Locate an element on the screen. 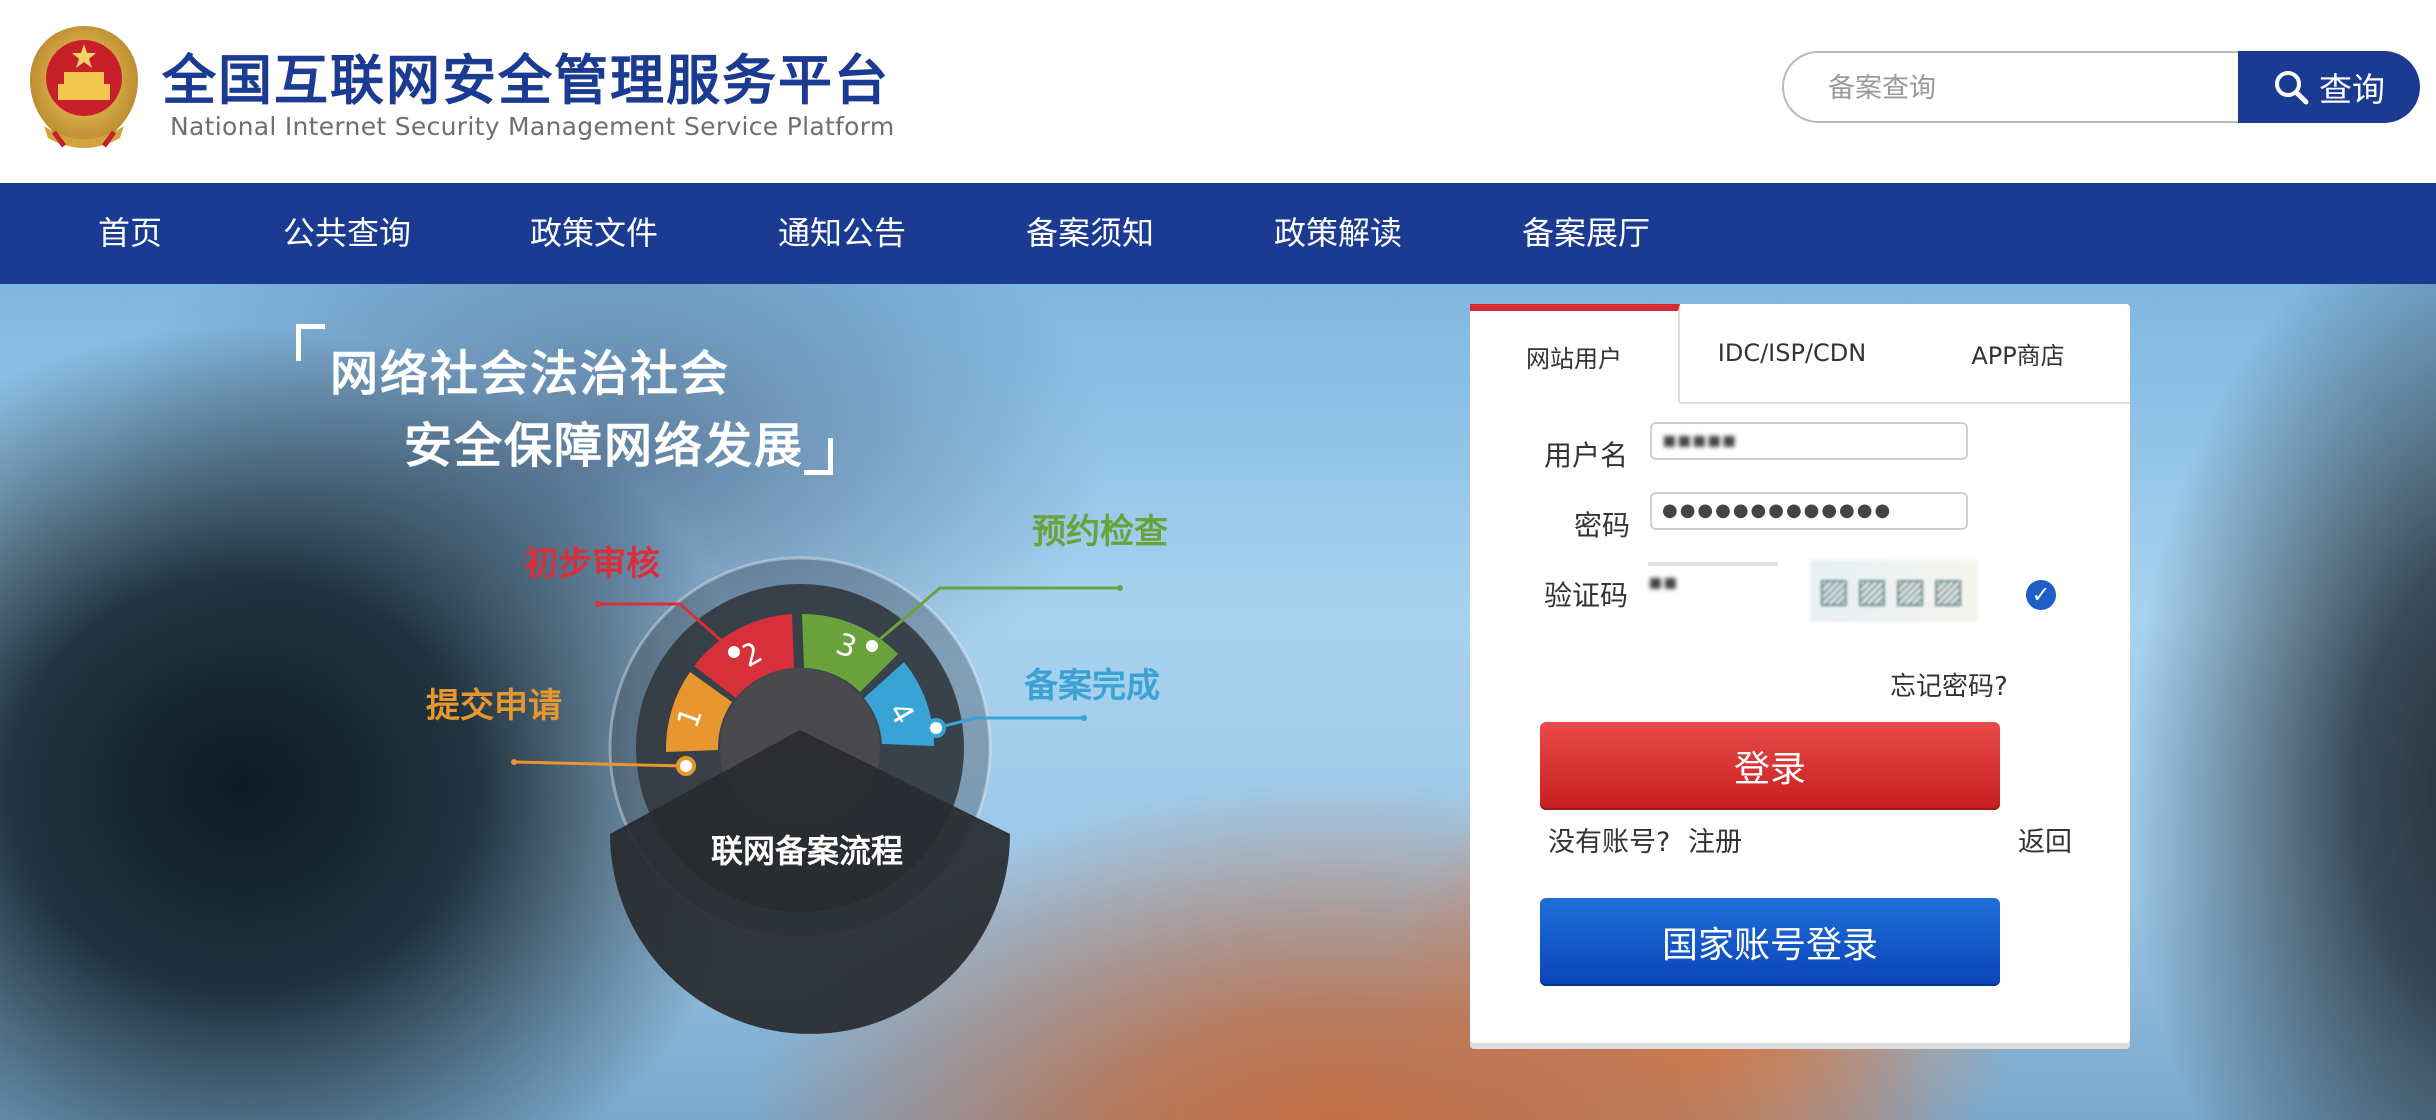 This screenshot has width=2436, height=1120. tab-app-store: APP商店 is located at coordinates (2018, 353).